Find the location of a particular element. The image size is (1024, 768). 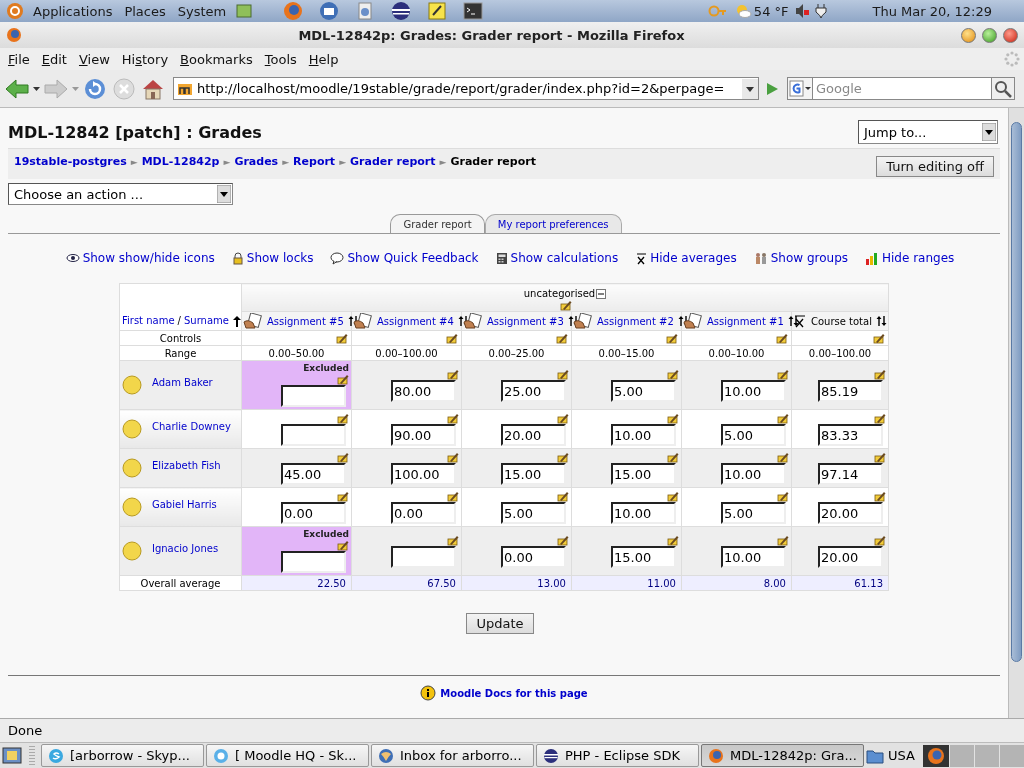

bar-chart-icon is located at coordinates (872, 258).